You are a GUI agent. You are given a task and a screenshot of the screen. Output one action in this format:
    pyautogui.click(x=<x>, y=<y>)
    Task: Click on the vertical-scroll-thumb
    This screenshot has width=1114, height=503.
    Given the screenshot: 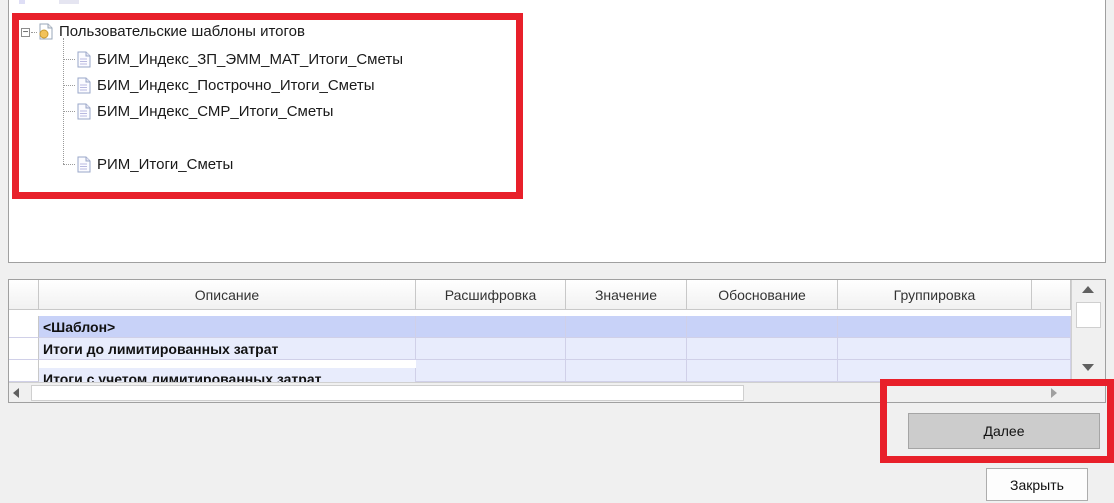 What is the action you would take?
    pyautogui.click(x=1088, y=315)
    